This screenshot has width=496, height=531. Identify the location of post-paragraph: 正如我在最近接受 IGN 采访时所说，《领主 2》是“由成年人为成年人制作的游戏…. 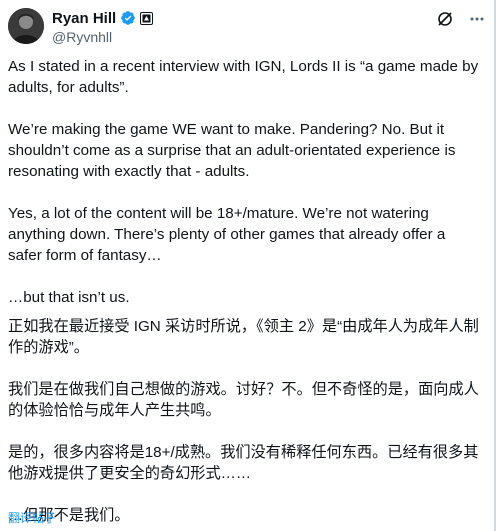
(243, 337).